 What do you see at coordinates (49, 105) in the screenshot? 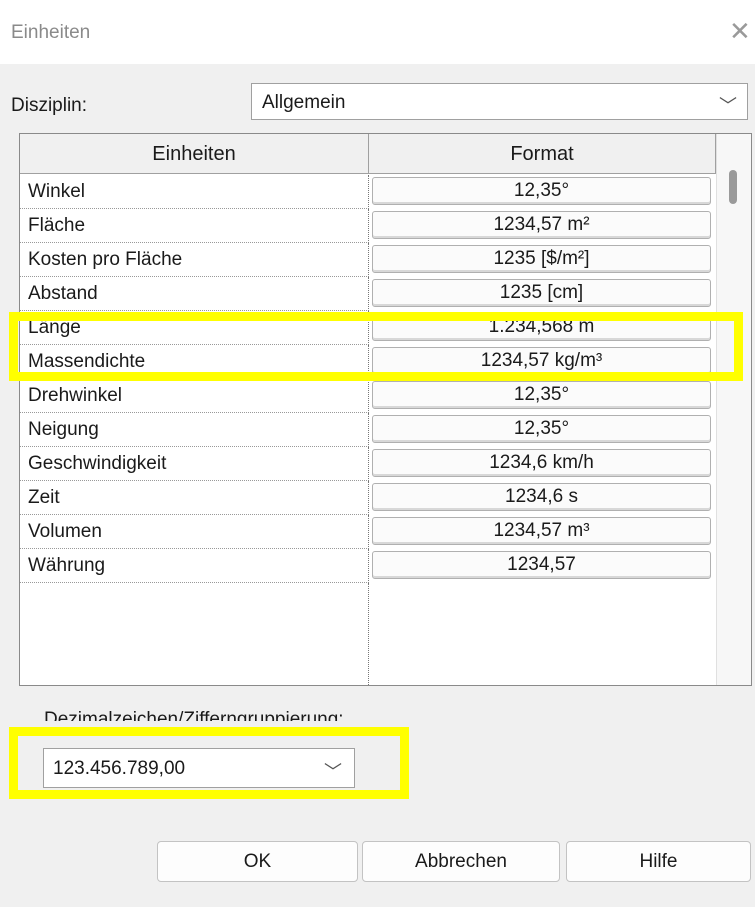
I see `disziplin-label: Disziplin:` at bounding box center [49, 105].